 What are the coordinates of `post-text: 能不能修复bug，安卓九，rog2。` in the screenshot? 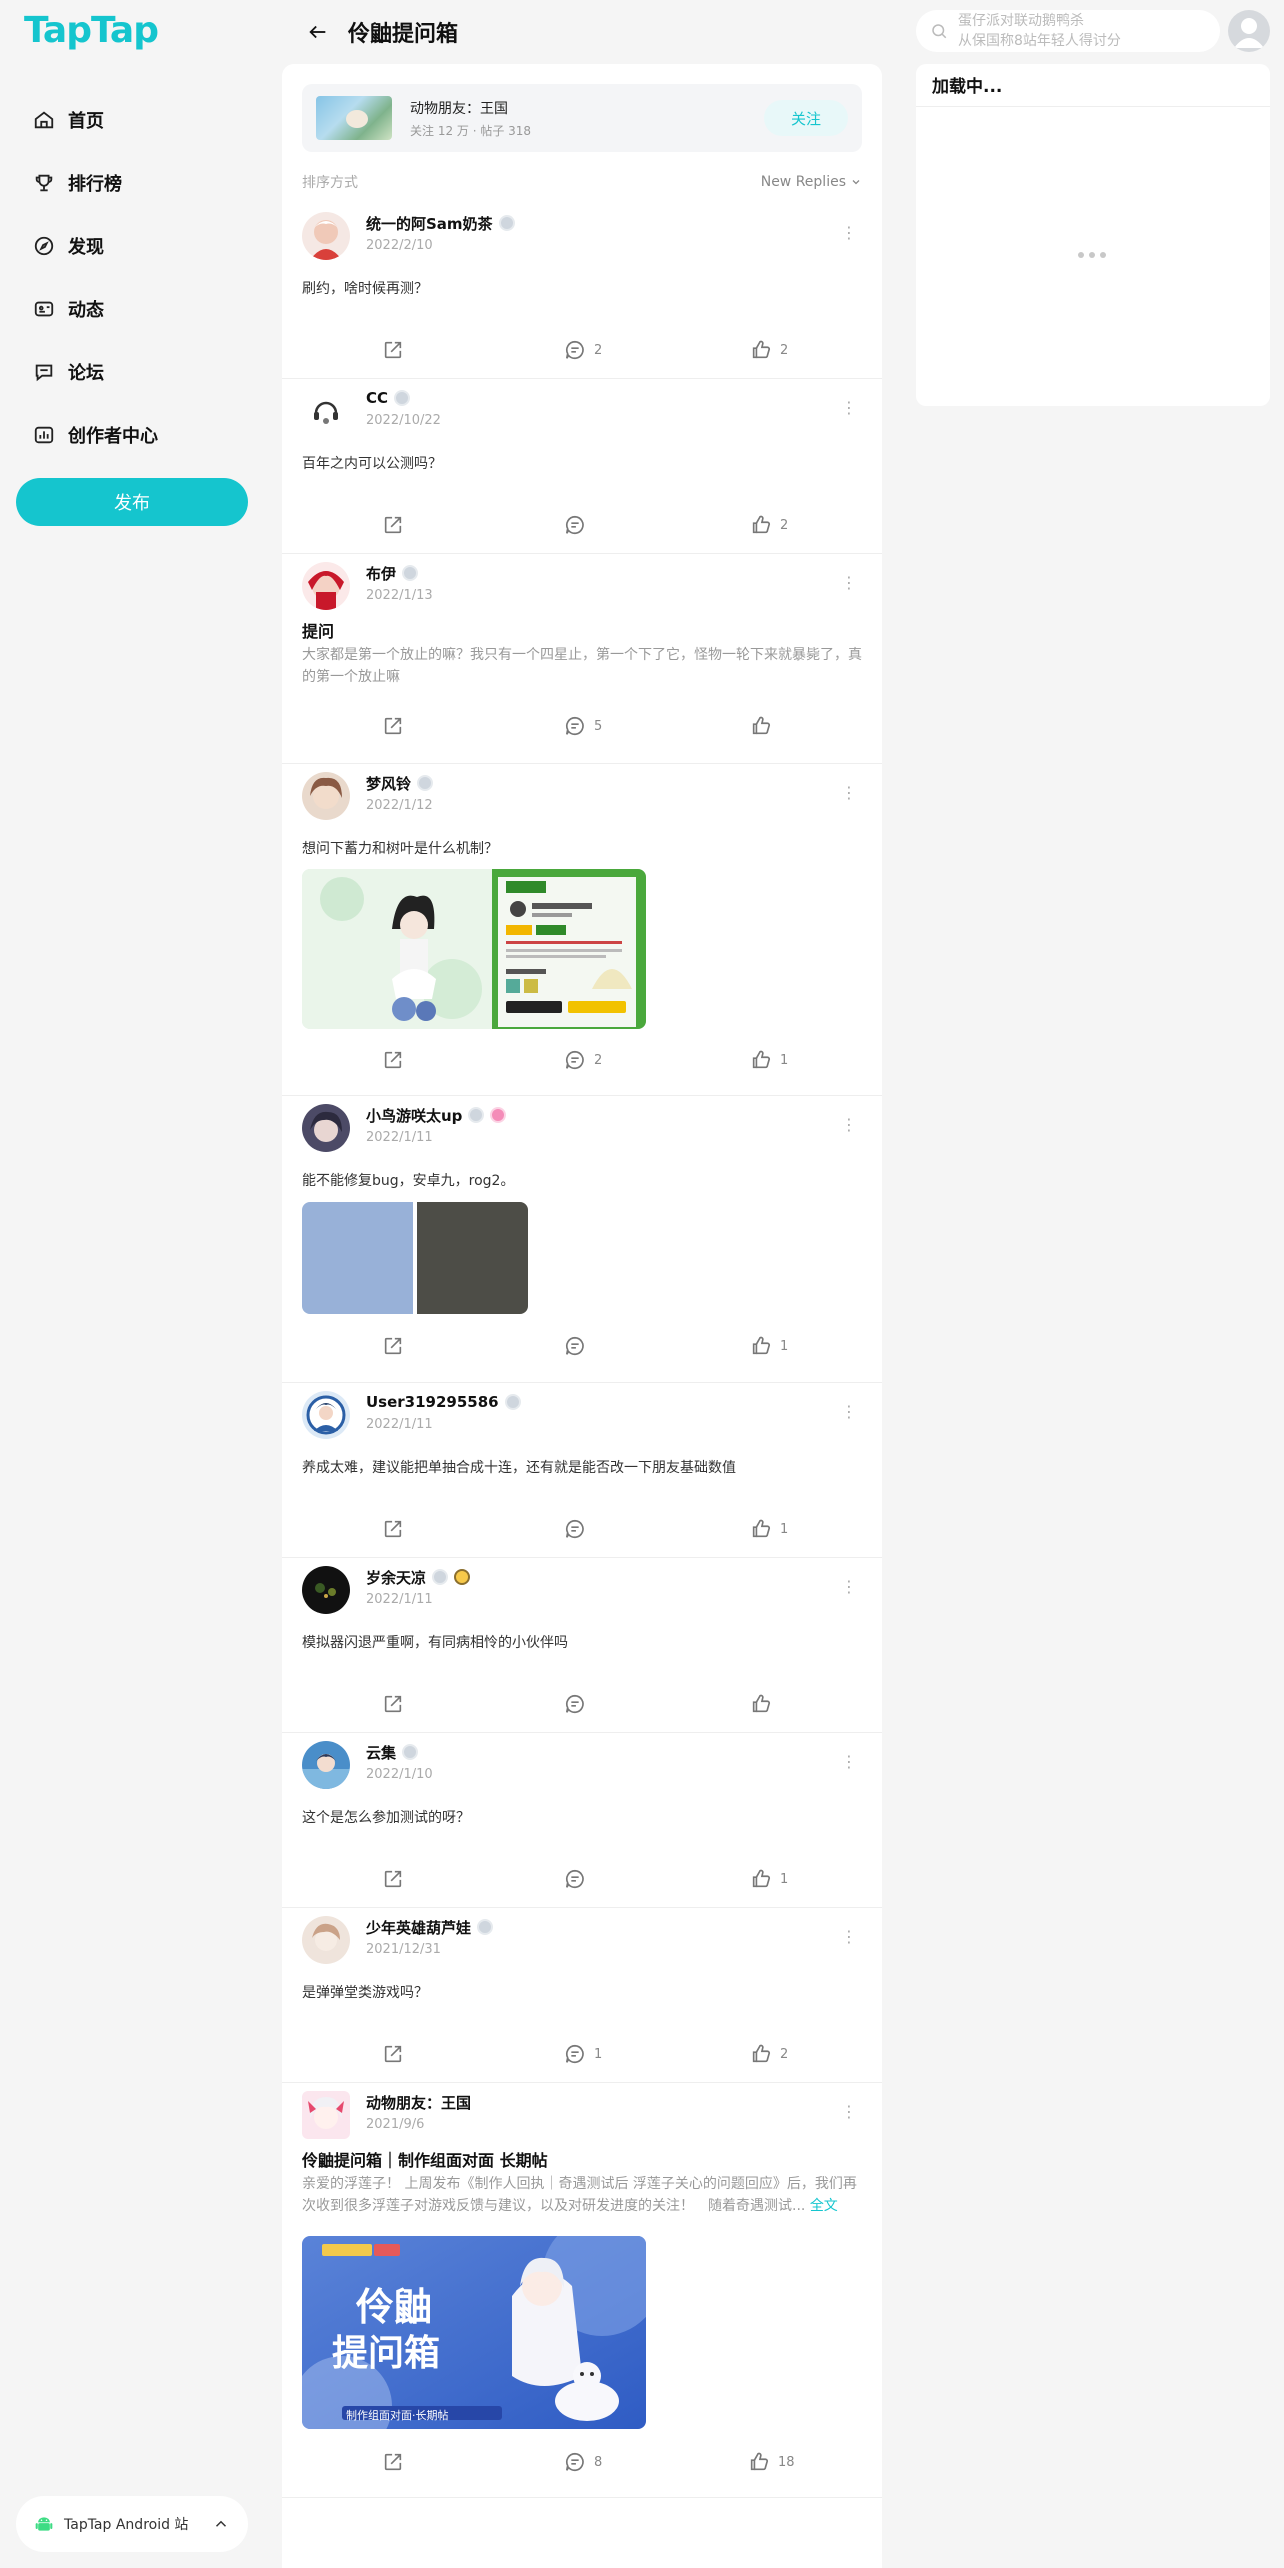 It's located at (582, 1181).